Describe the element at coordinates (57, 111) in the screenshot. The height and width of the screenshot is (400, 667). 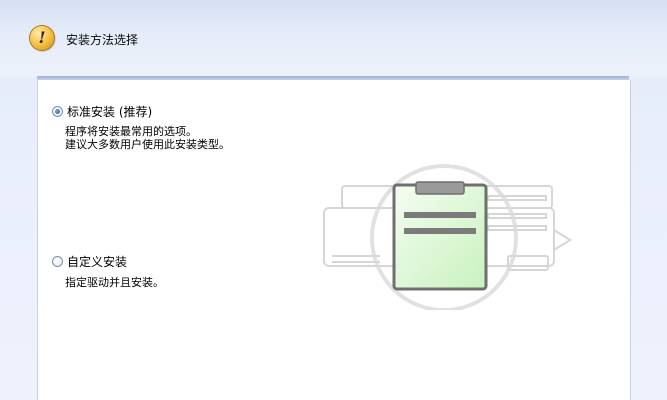
I see `standard-install-radio` at that location.